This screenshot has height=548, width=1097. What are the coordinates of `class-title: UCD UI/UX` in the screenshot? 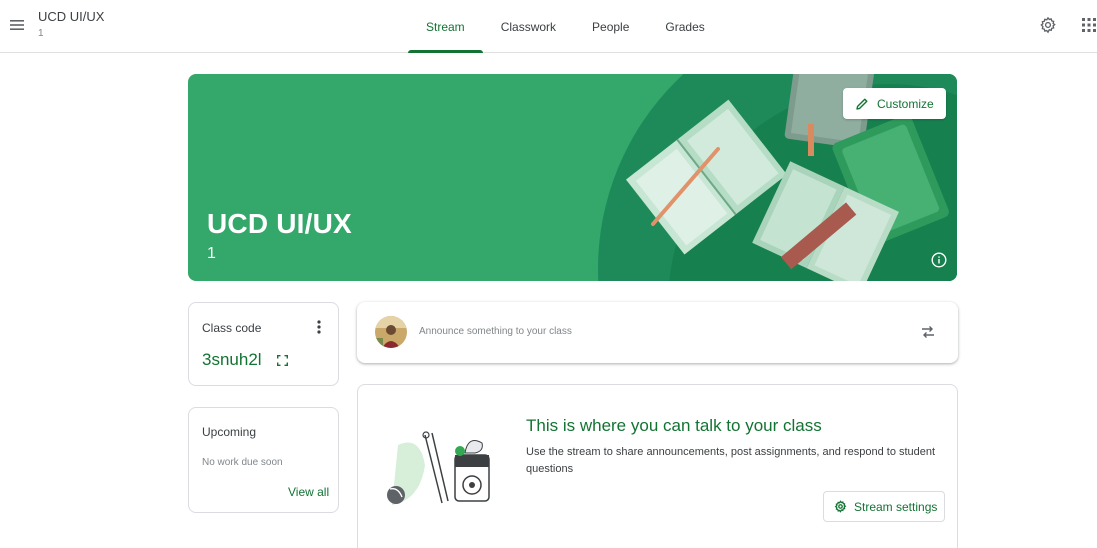 It's located at (71, 16).